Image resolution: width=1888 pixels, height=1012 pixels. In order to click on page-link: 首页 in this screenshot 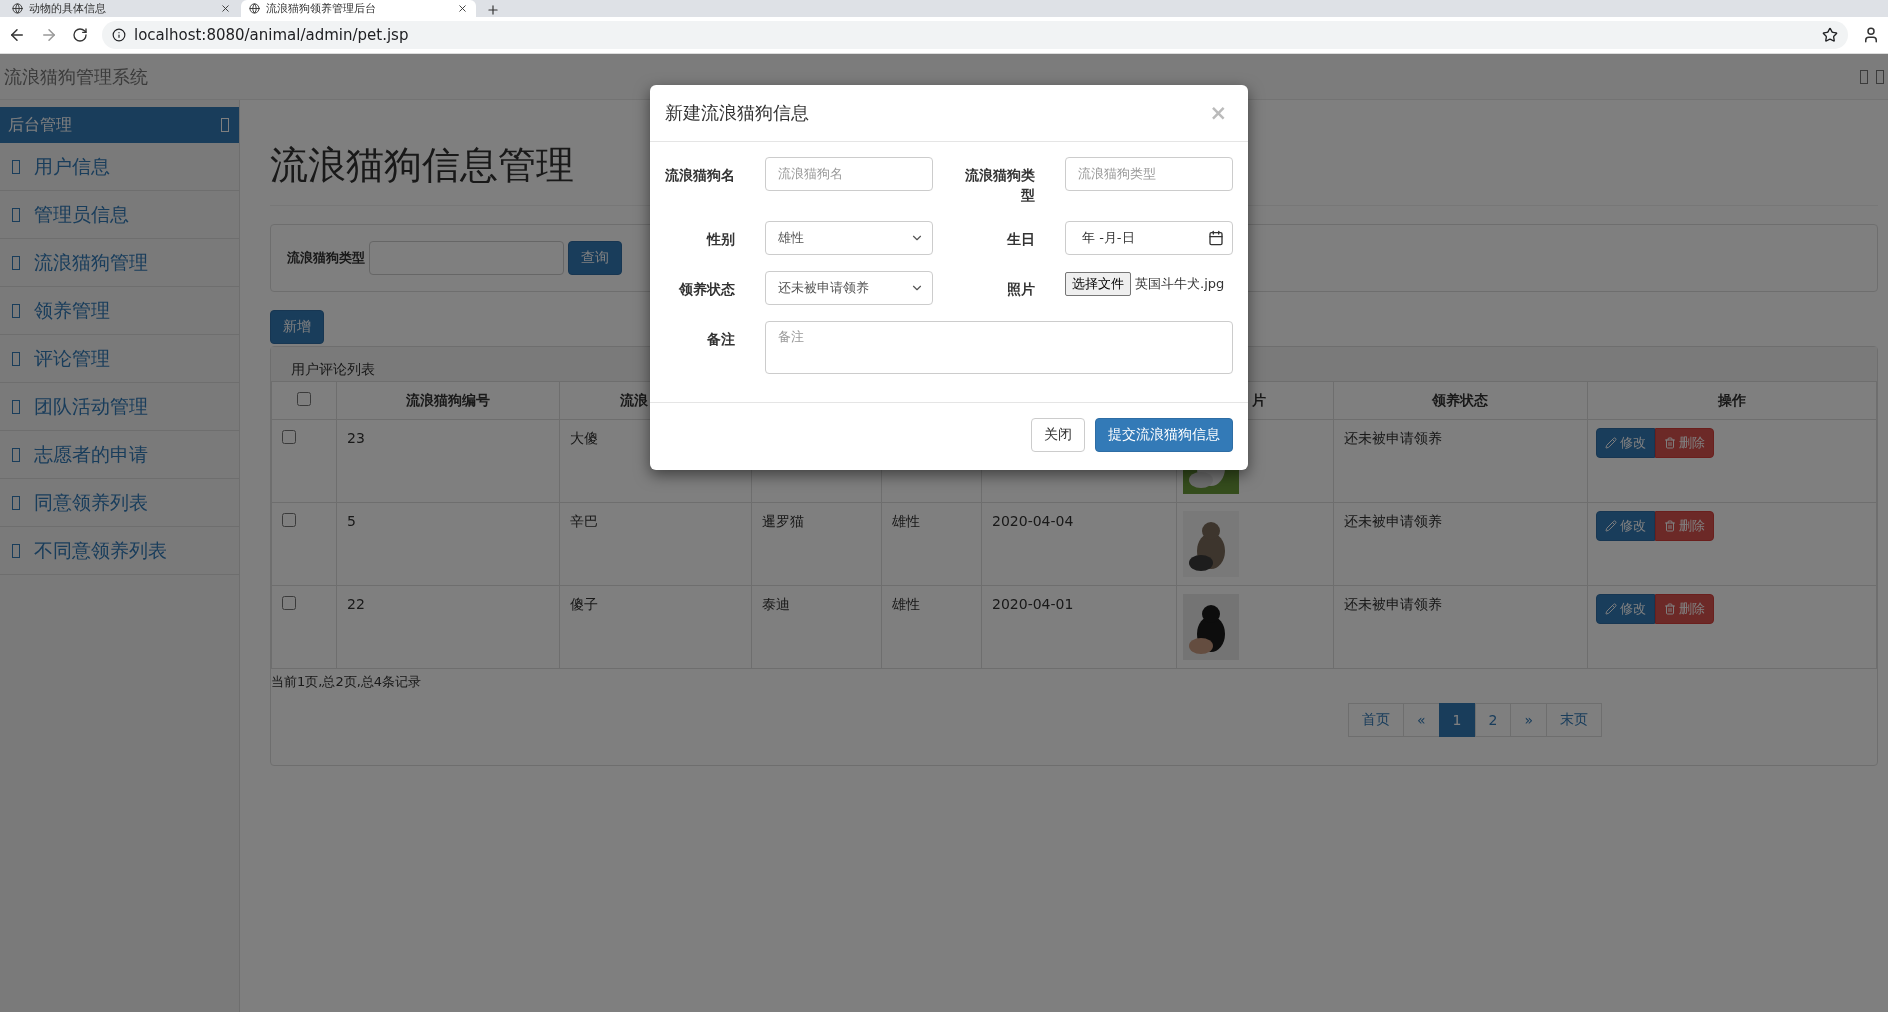, I will do `click(1376, 720)`.